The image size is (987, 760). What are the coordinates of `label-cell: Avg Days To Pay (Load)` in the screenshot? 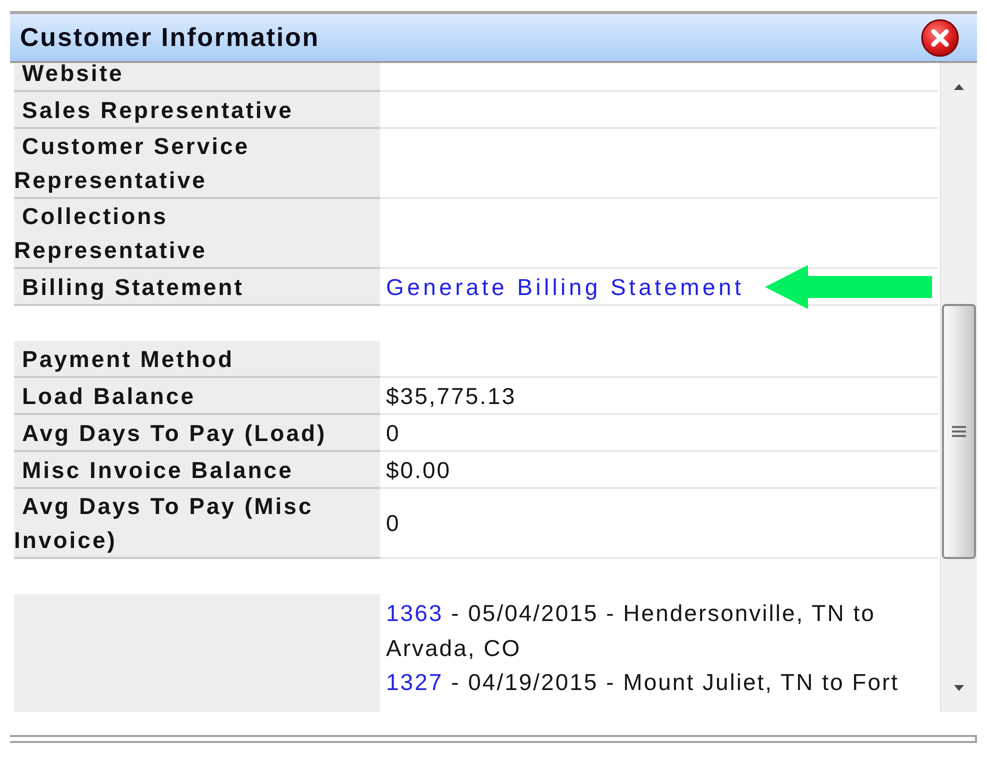 It's located at (197, 433).